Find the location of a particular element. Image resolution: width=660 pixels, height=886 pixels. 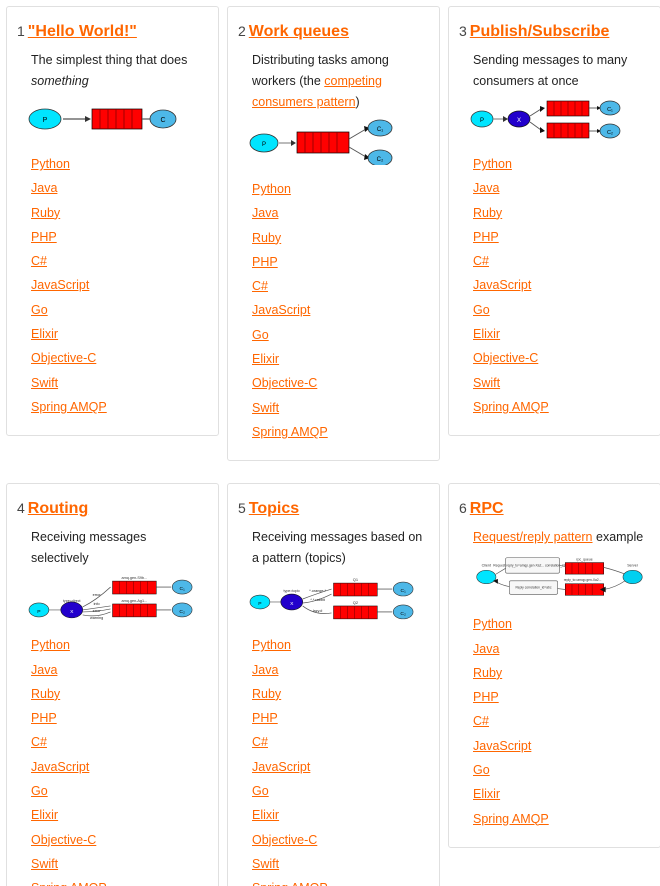

card-title-link: Topics is located at coordinates (274, 508).